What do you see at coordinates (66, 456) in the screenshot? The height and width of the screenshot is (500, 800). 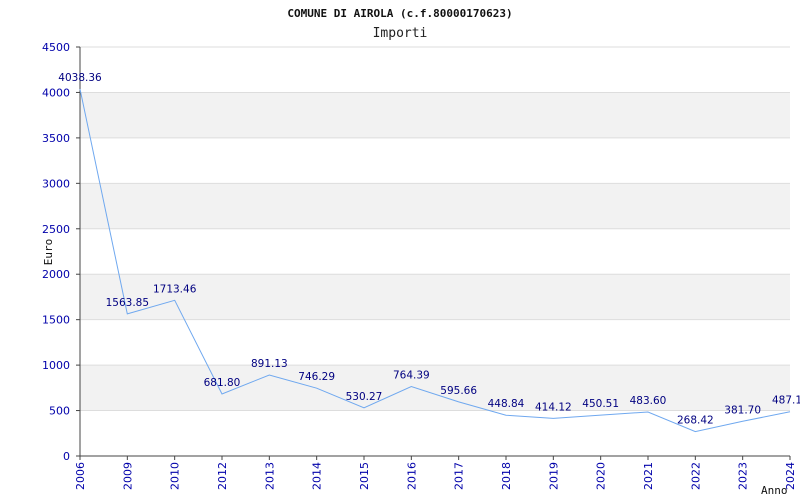 I see `y-tick-label: 0` at bounding box center [66, 456].